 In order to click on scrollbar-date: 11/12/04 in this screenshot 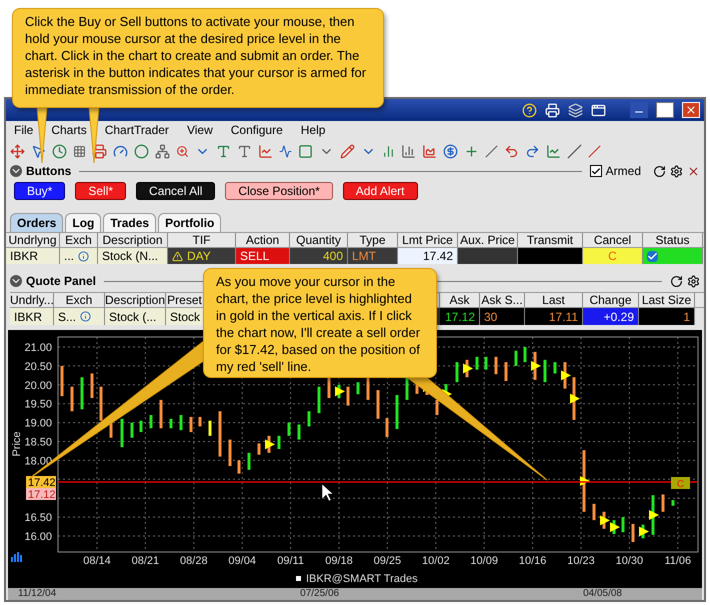, I will do `click(37, 594)`.